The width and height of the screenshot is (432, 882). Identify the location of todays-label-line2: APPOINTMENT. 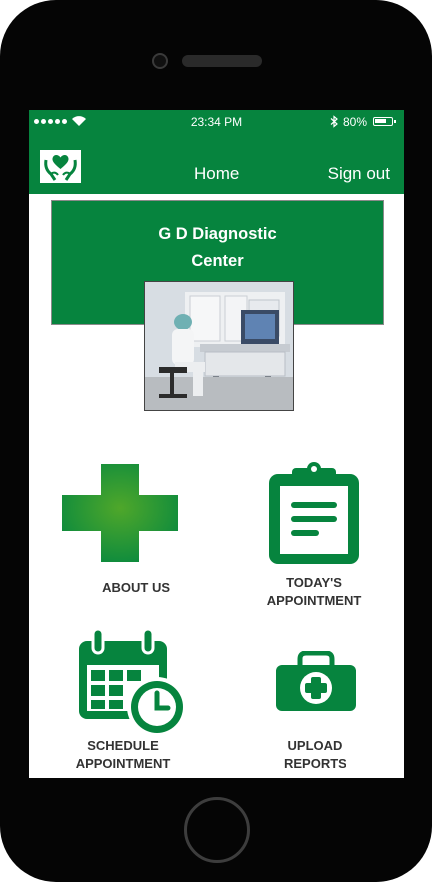
(314, 600).